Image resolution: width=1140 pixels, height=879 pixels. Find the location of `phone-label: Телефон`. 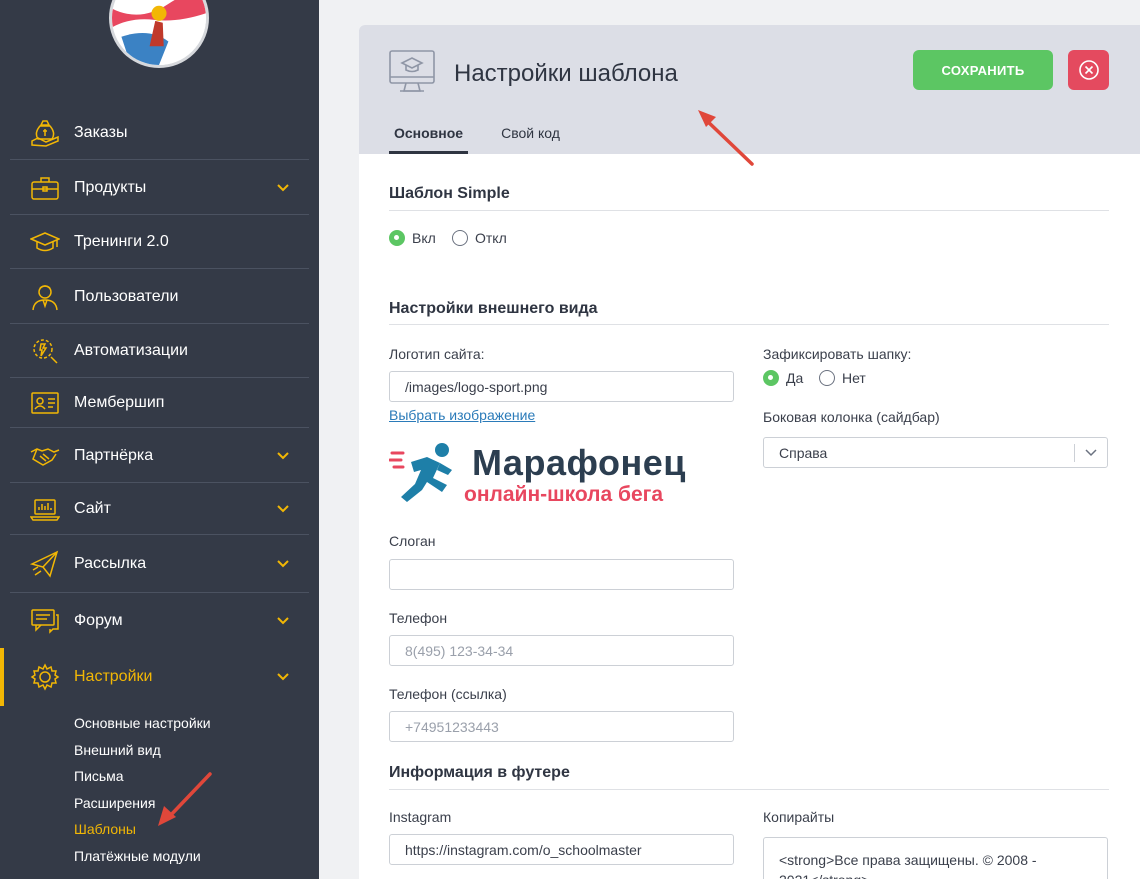

phone-label: Телефон is located at coordinates (418, 618).